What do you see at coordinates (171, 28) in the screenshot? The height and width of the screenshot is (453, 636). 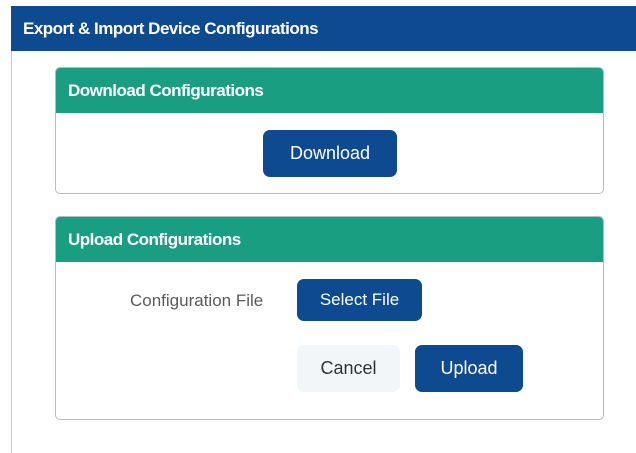 I see `page-title: Export & Import Device Configurations` at bounding box center [171, 28].